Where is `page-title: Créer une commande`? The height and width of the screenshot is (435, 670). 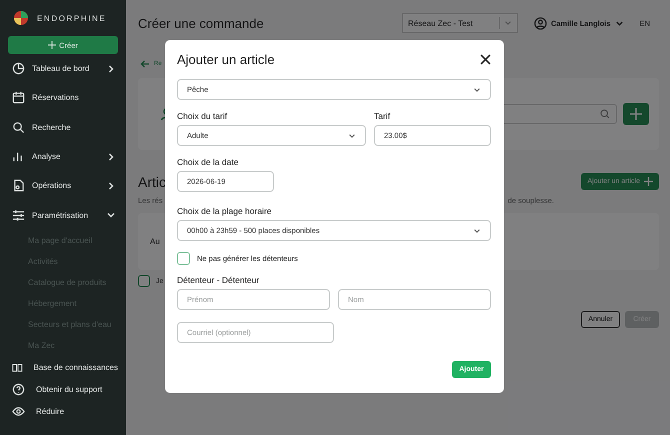
page-title: Créer une commande is located at coordinates (201, 23).